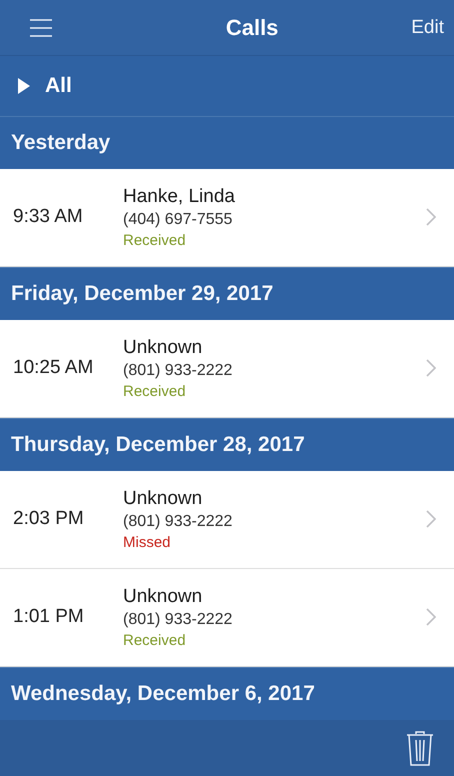 Image resolution: width=454 pixels, height=776 pixels. Describe the element at coordinates (178, 219) in the screenshot. I see `phone-number: (404) 697-7555` at that location.